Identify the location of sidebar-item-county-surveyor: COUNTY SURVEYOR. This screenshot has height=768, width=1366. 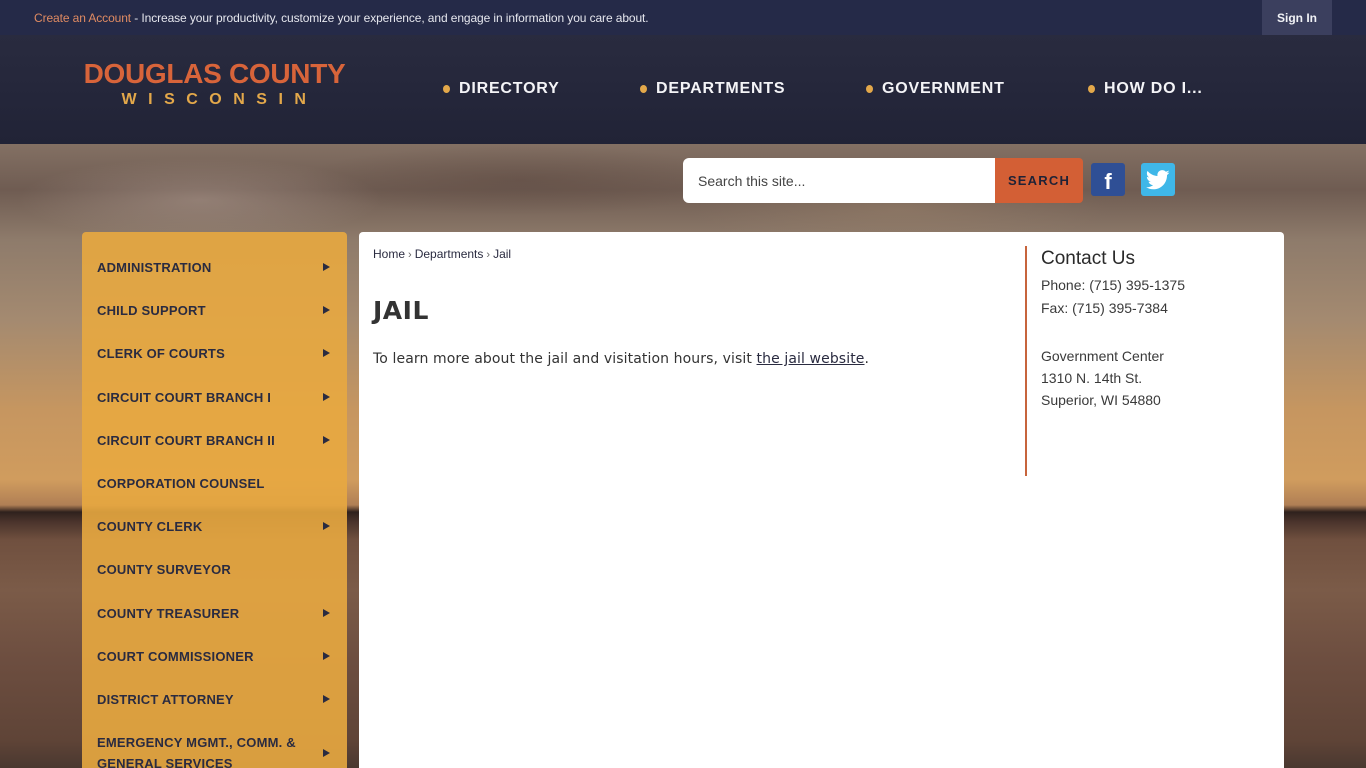
(214, 569).